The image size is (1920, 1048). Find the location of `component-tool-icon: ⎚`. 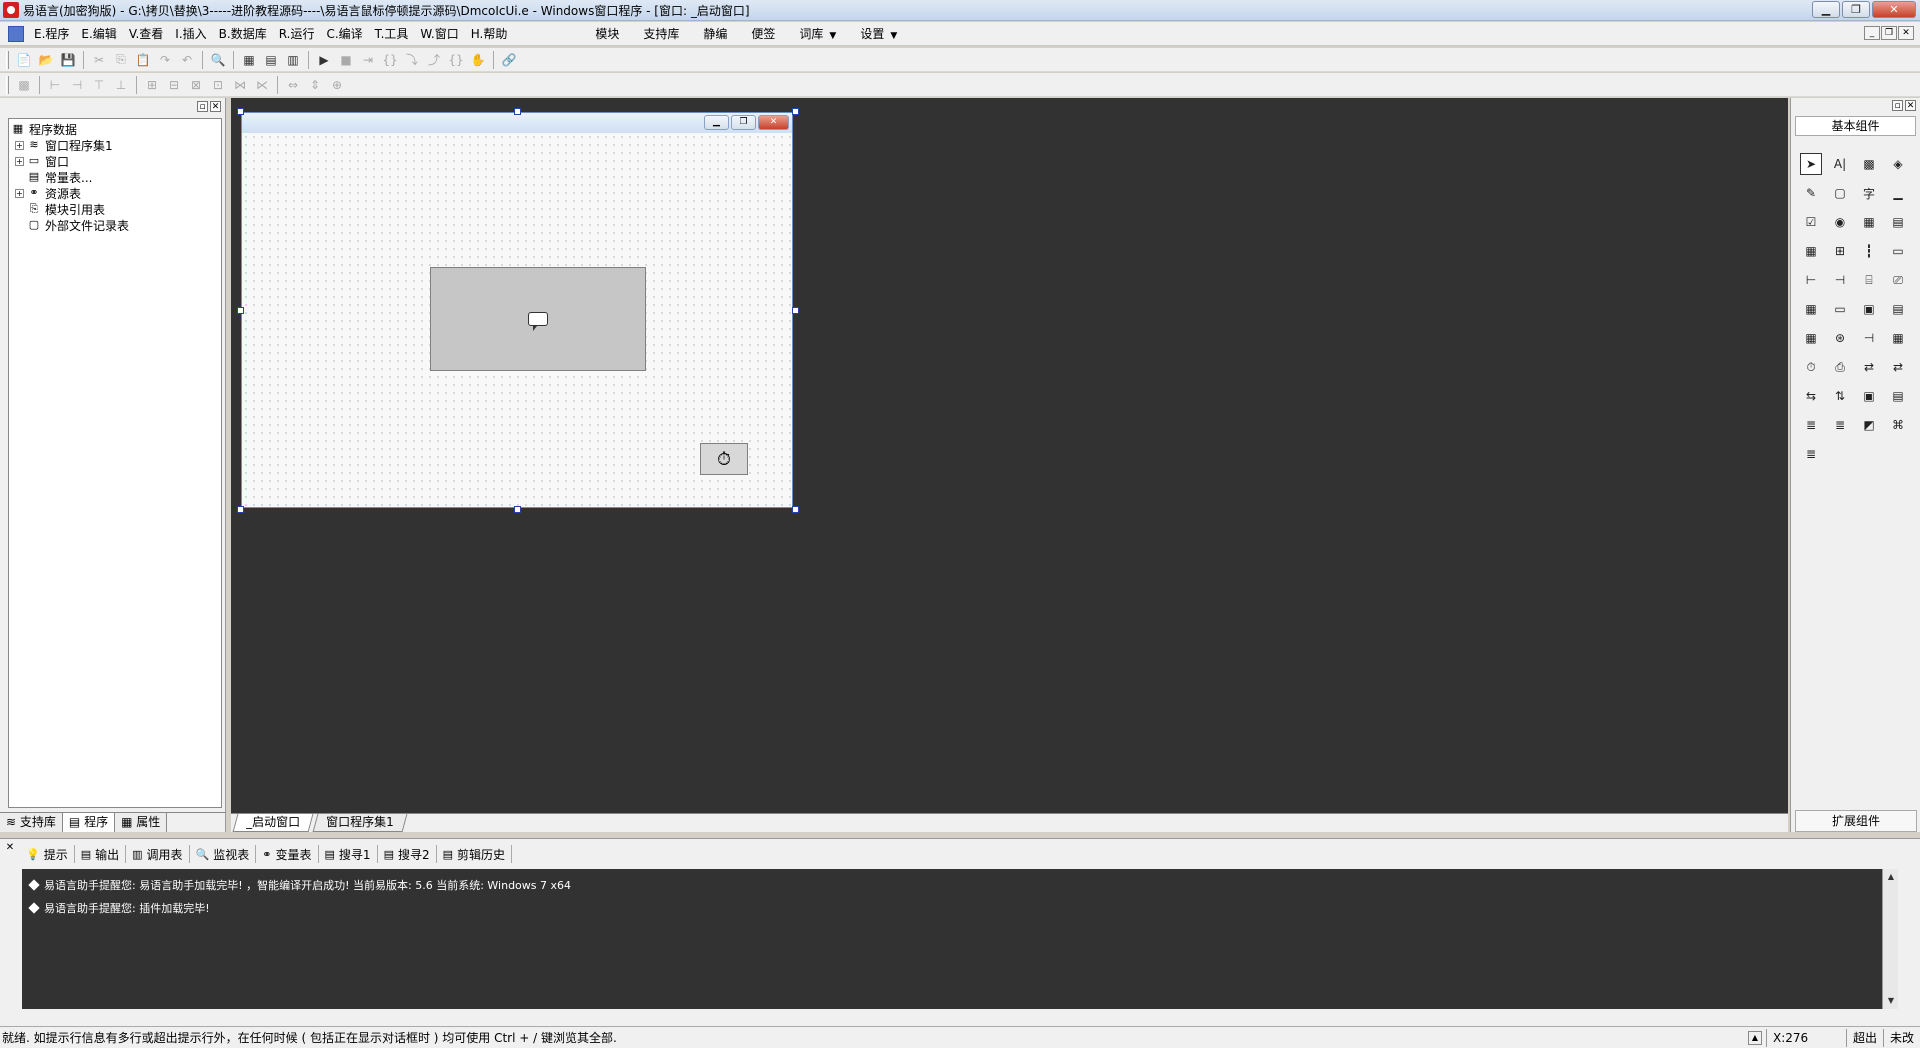

component-tool-icon: ⎚ is located at coordinates (1898, 280).